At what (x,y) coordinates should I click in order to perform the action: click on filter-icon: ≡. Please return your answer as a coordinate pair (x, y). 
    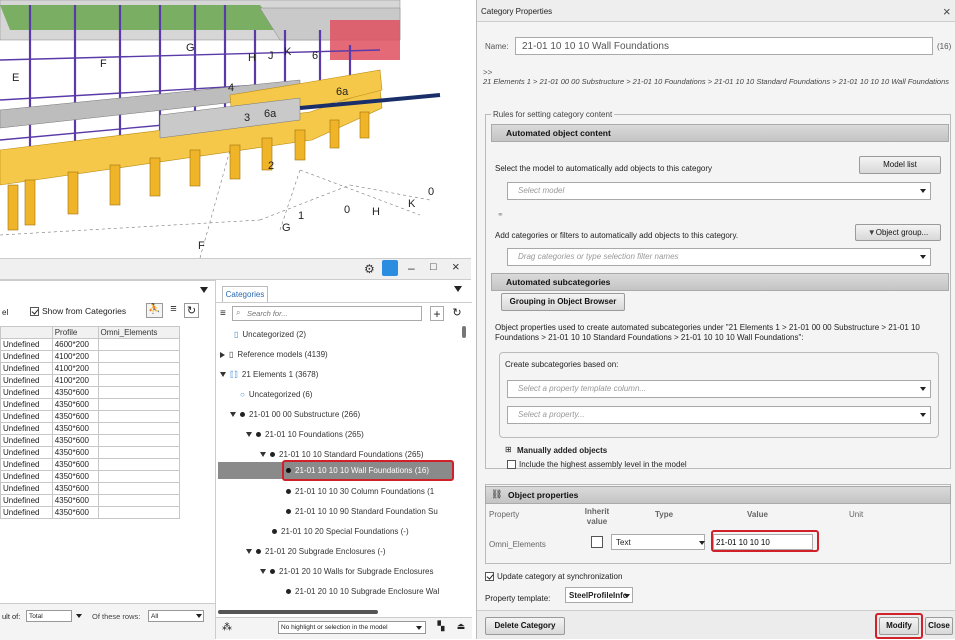
    Looking at the image, I should click on (223, 313).